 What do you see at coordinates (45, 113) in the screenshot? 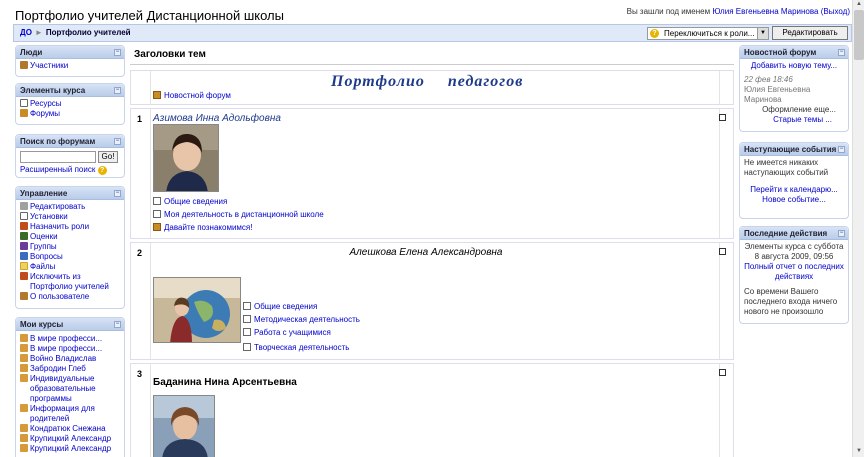
I see `forums-label: Форумы` at bounding box center [45, 113].